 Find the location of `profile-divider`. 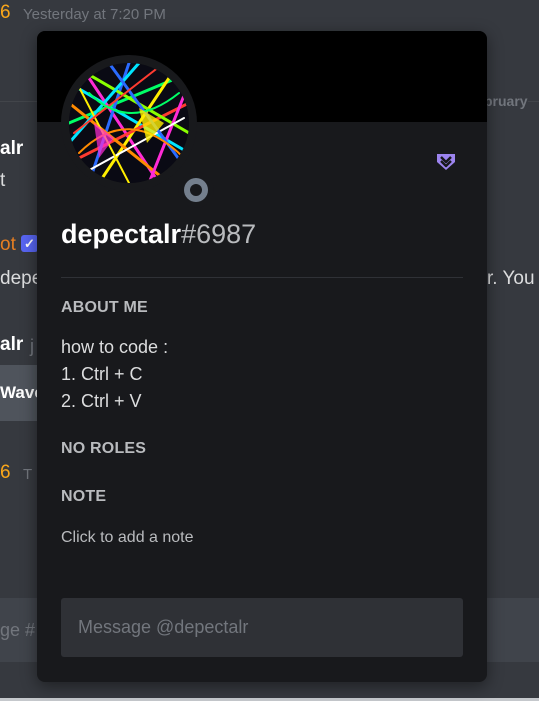

profile-divider is located at coordinates (262, 277).